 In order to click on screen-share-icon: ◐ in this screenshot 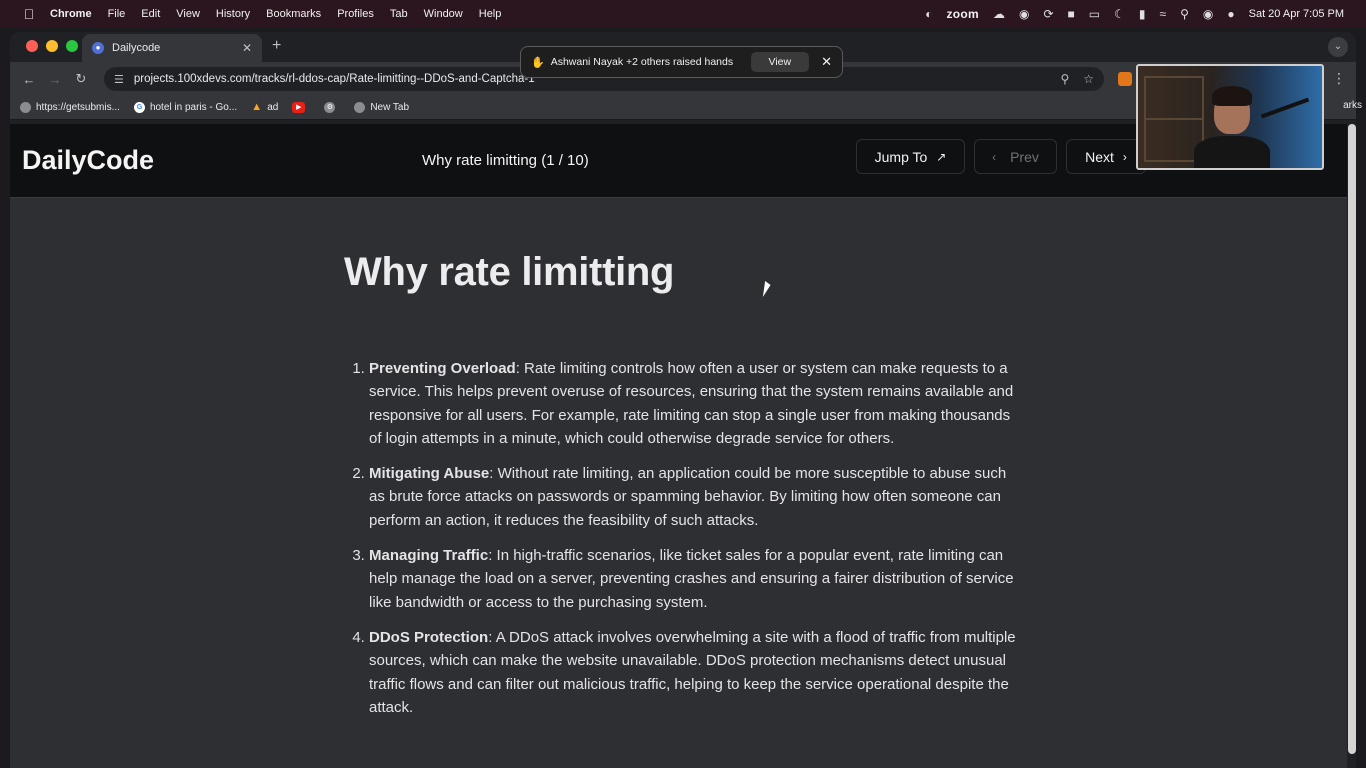, I will do `click(928, 14)`.